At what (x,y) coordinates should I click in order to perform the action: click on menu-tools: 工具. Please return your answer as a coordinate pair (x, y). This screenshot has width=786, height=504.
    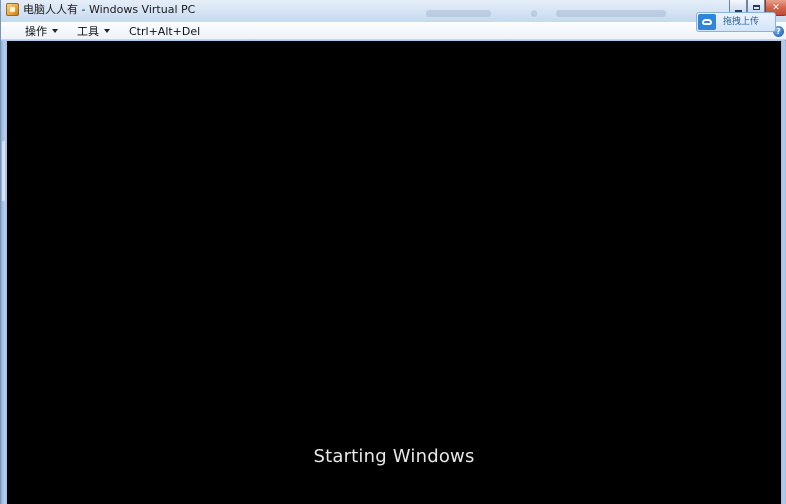
    Looking at the image, I should click on (93, 32).